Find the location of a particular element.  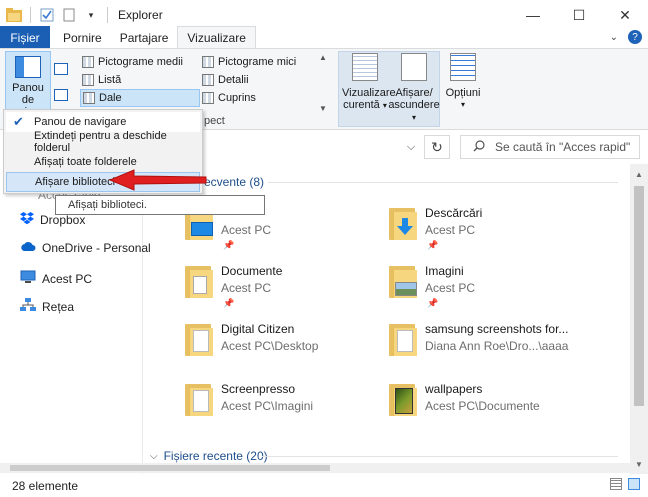

horizontal-scrollbar-thumb is located at coordinates (170, 468).